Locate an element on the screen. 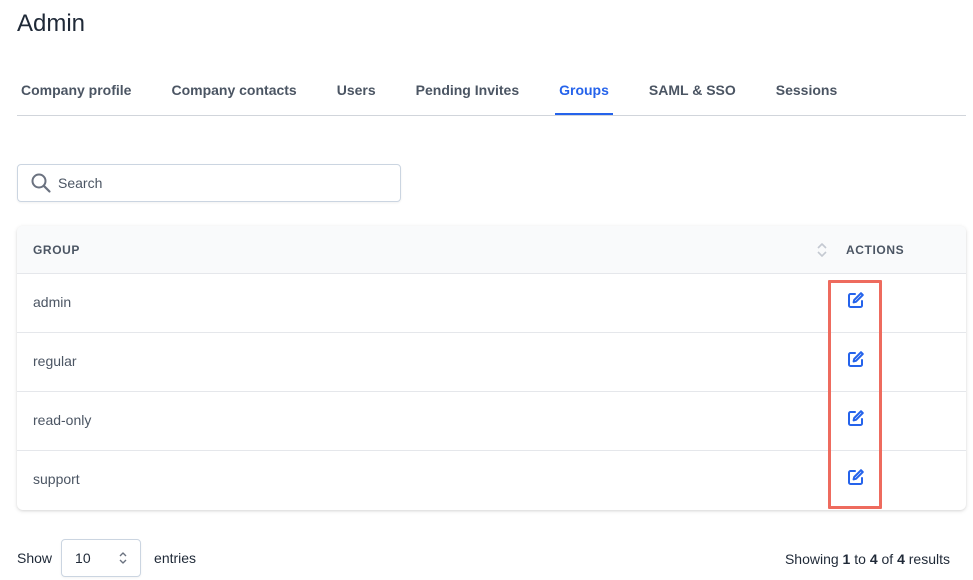 Image resolution: width=973 pixels, height=580 pixels. group-name: read-only is located at coordinates (62, 420).